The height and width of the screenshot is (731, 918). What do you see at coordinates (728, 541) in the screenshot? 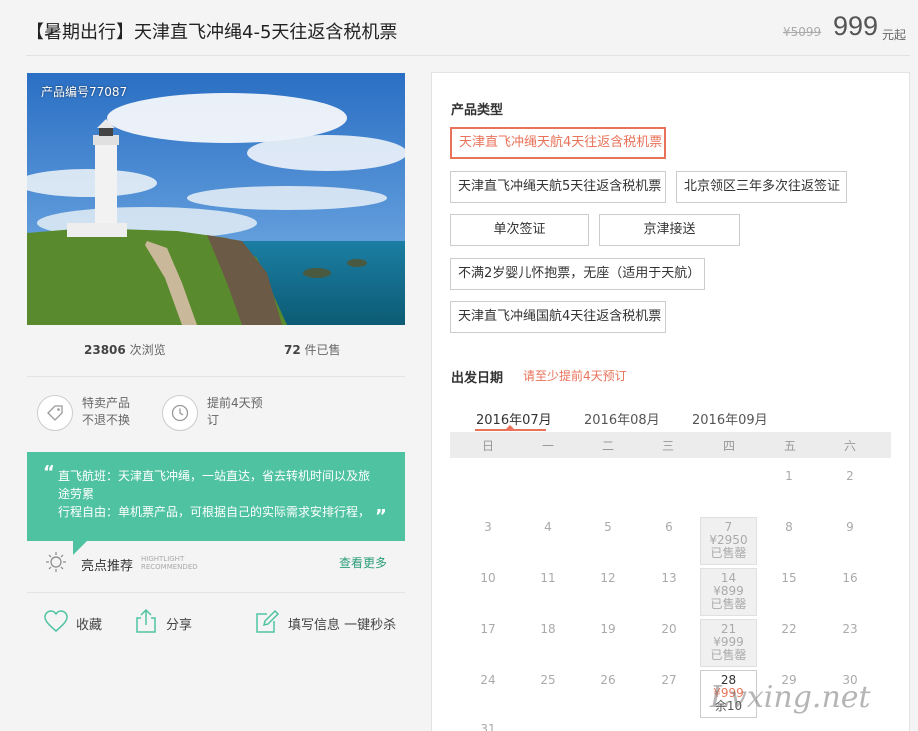
I see `calendar-day-soldout: 7 ¥2950 已售罄` at bounding box center [728, 541].